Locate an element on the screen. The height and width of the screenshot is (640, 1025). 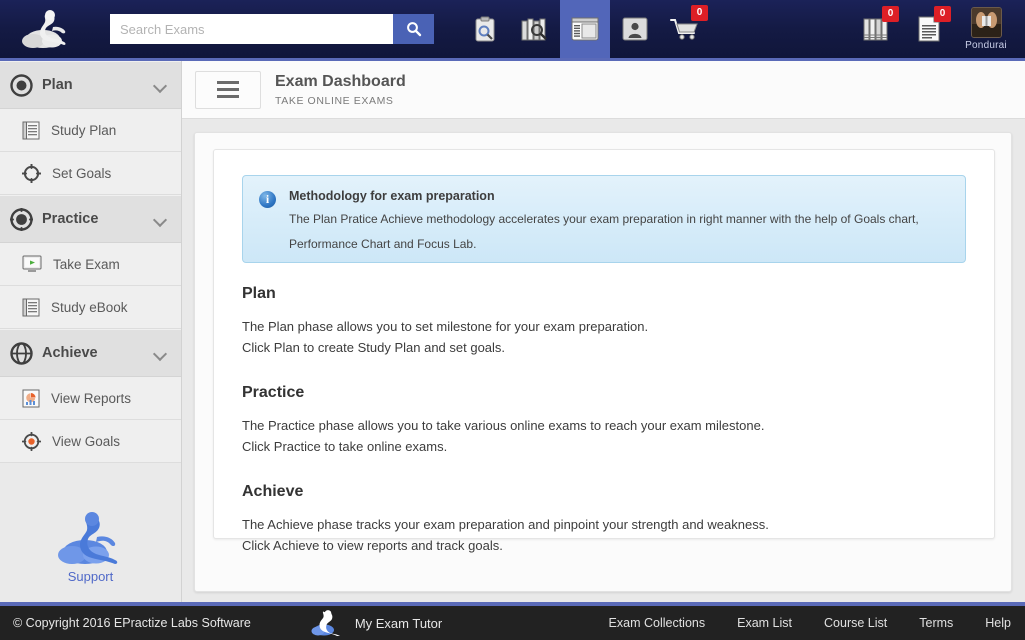
user-avatar-photo-icon is located at coordinates (986, 22).